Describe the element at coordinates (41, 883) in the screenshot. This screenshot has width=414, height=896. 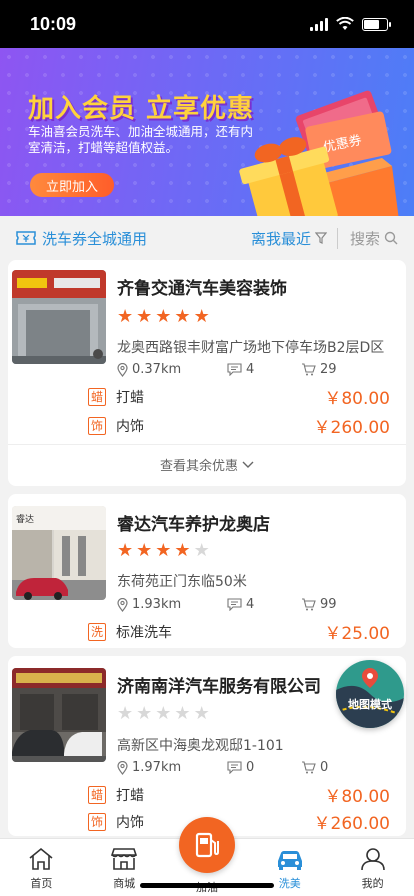
I see `tab-label: 首页` at that location.